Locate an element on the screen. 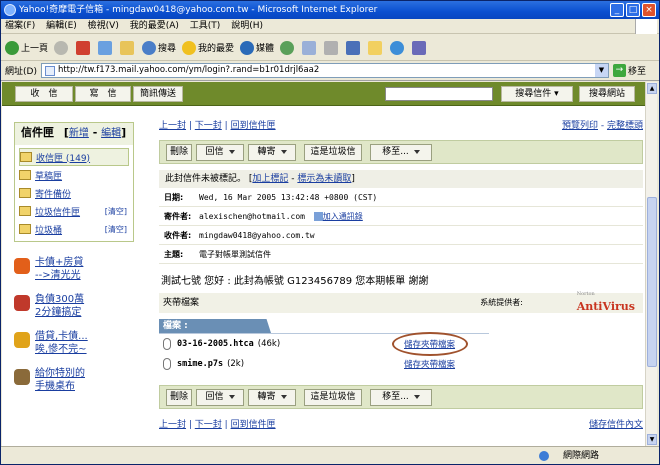 The image size is (660, 465). menu-view: 檢視(V) is located at coordinates (103, 26).